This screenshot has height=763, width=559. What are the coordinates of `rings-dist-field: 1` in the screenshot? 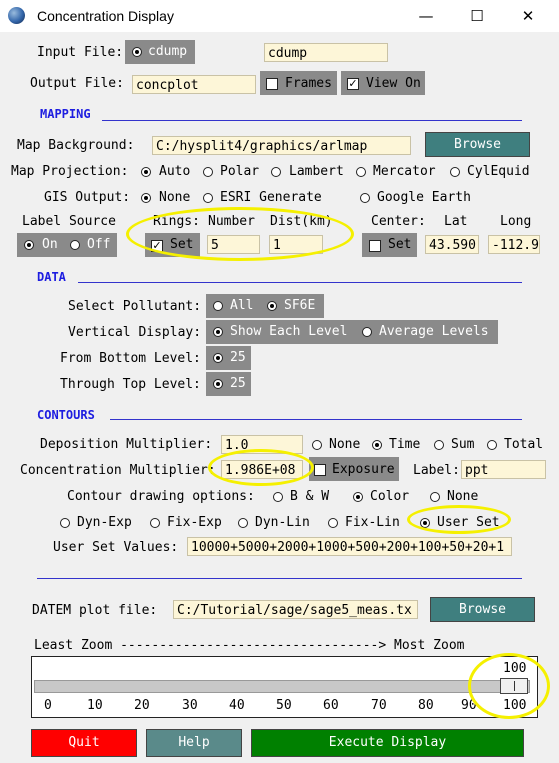 It's located at (296, 244).